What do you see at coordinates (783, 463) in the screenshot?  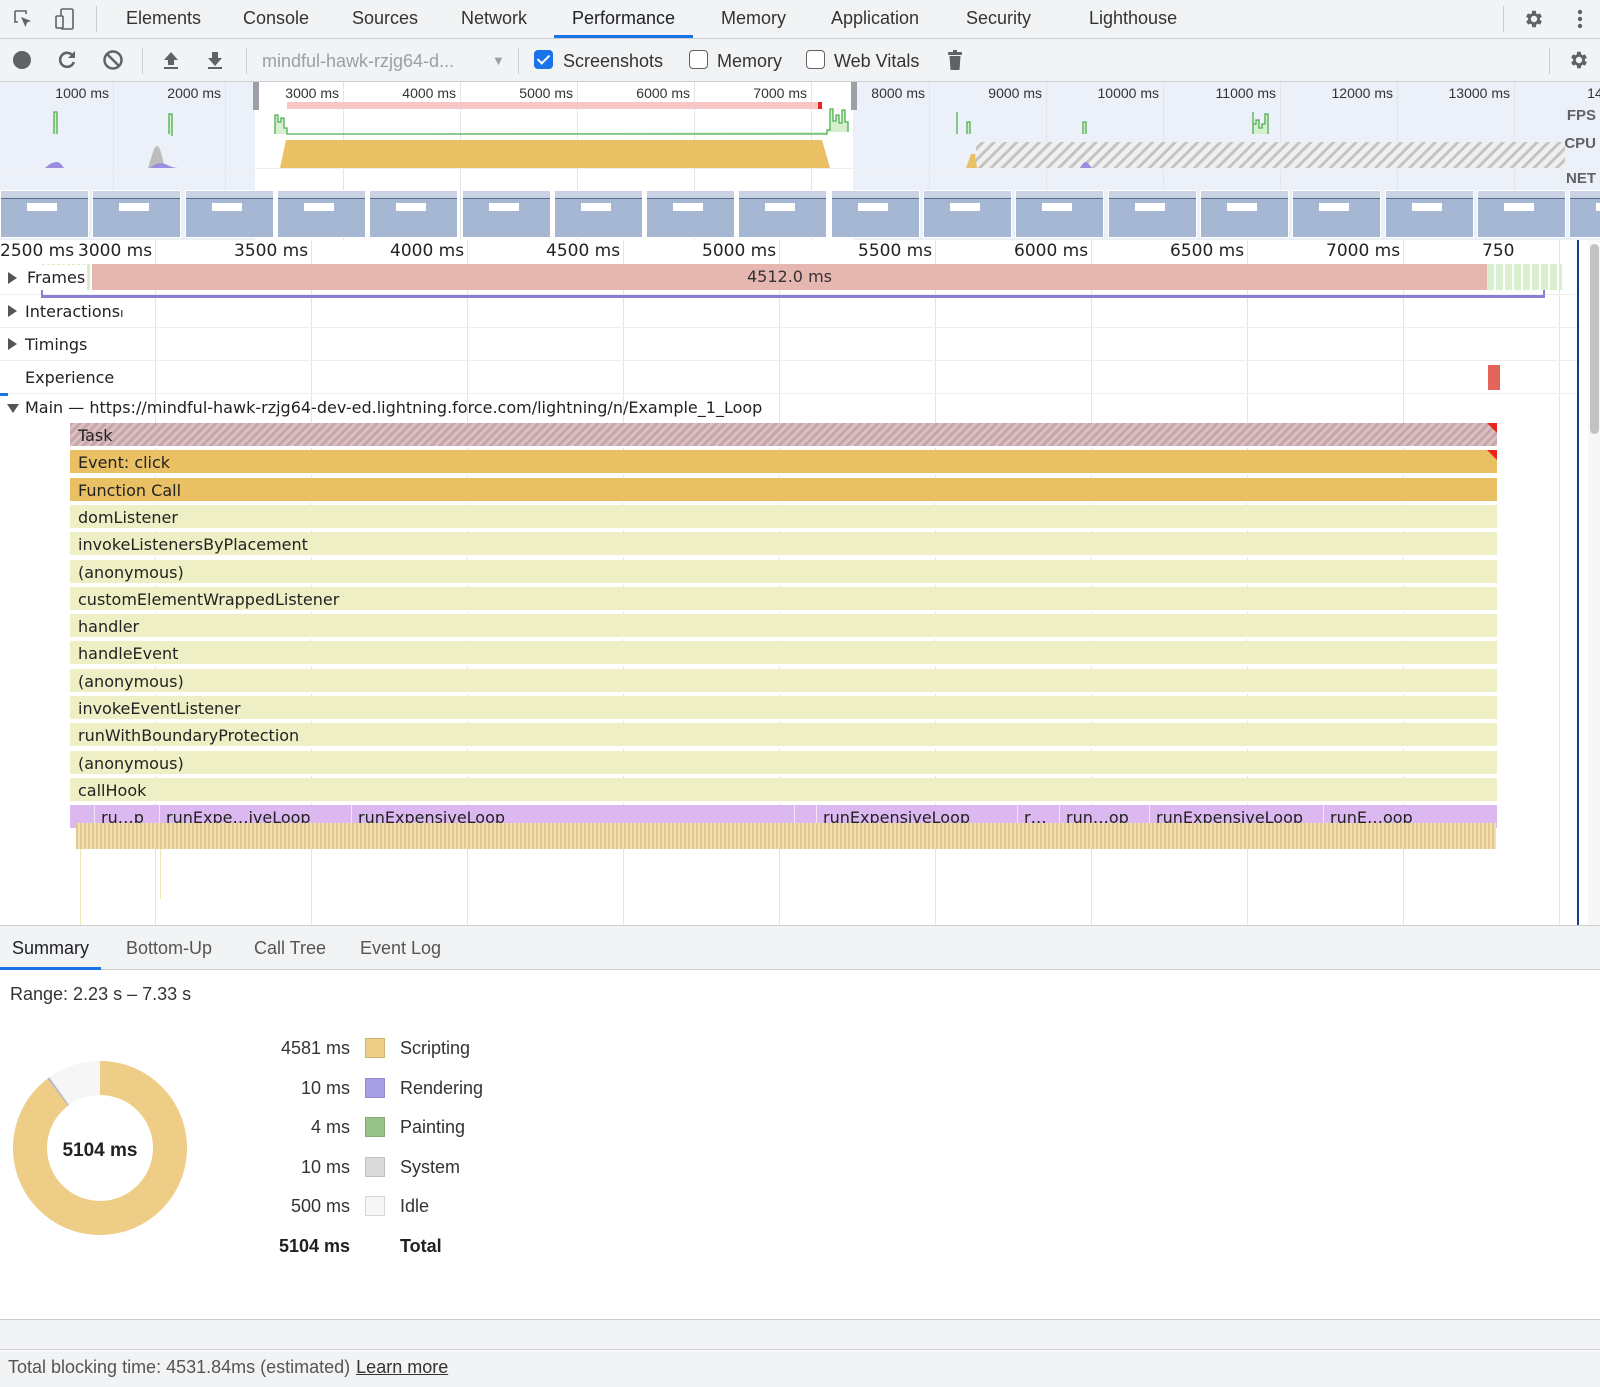 I see `flame-slice: Event: click` at bounding box center [783, 463].